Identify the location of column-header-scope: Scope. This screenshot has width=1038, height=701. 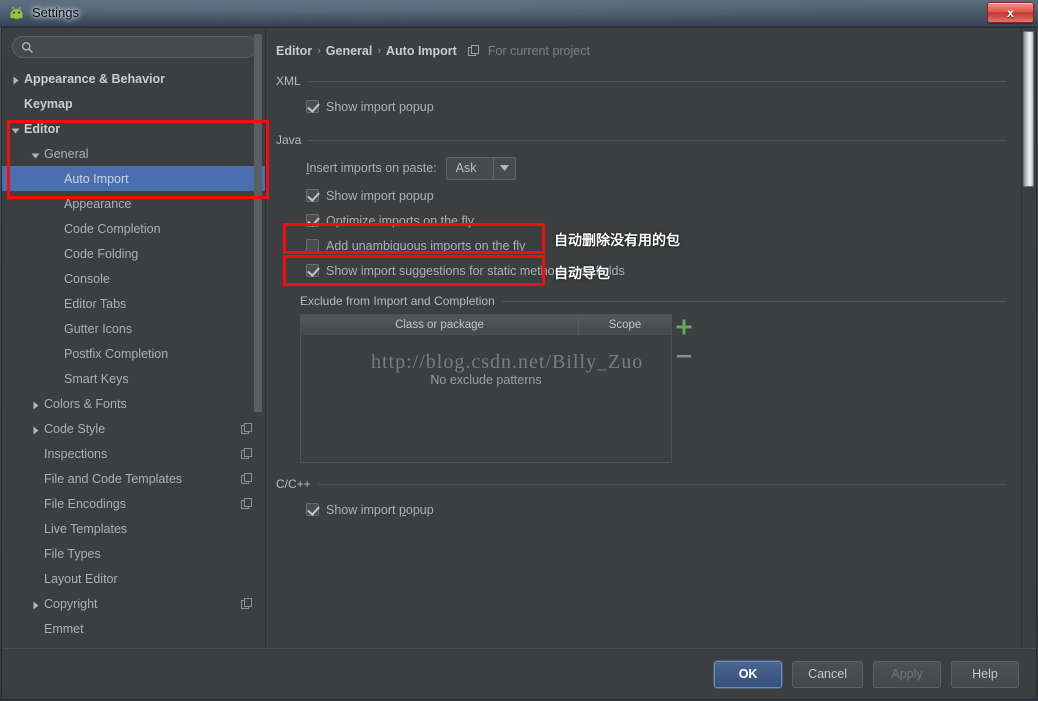
(625, 324).